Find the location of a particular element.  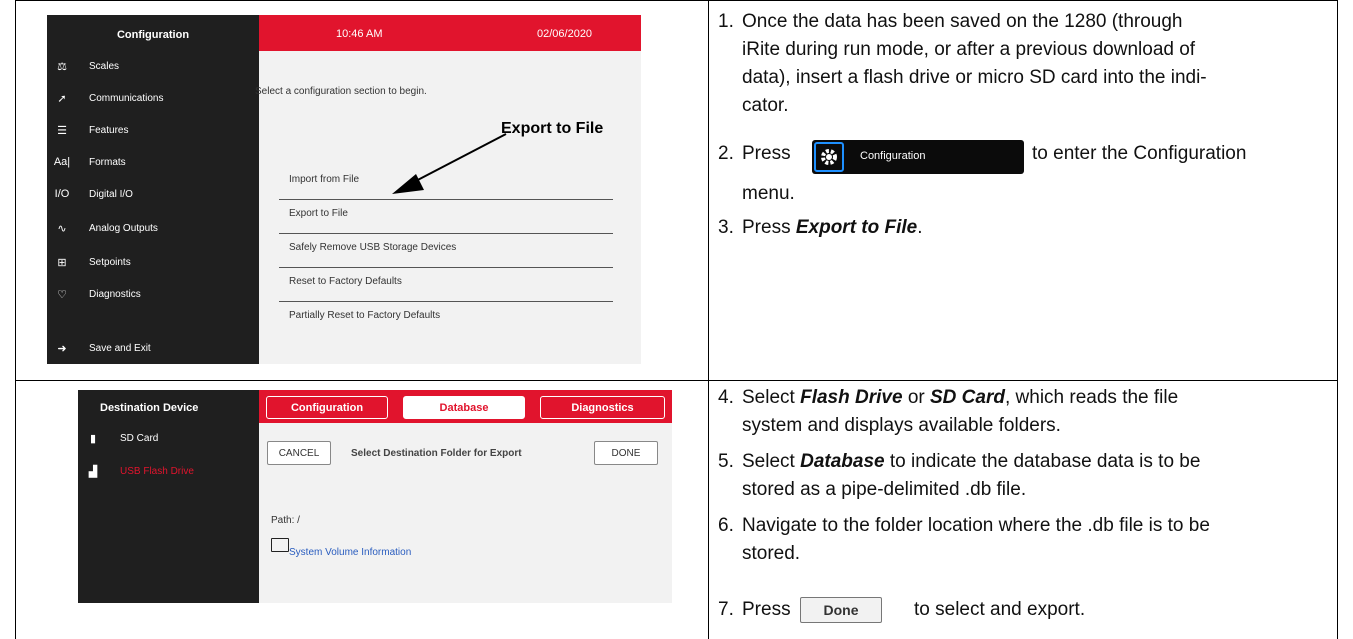

button-label: Configuration is located at coordinates (893, 156).